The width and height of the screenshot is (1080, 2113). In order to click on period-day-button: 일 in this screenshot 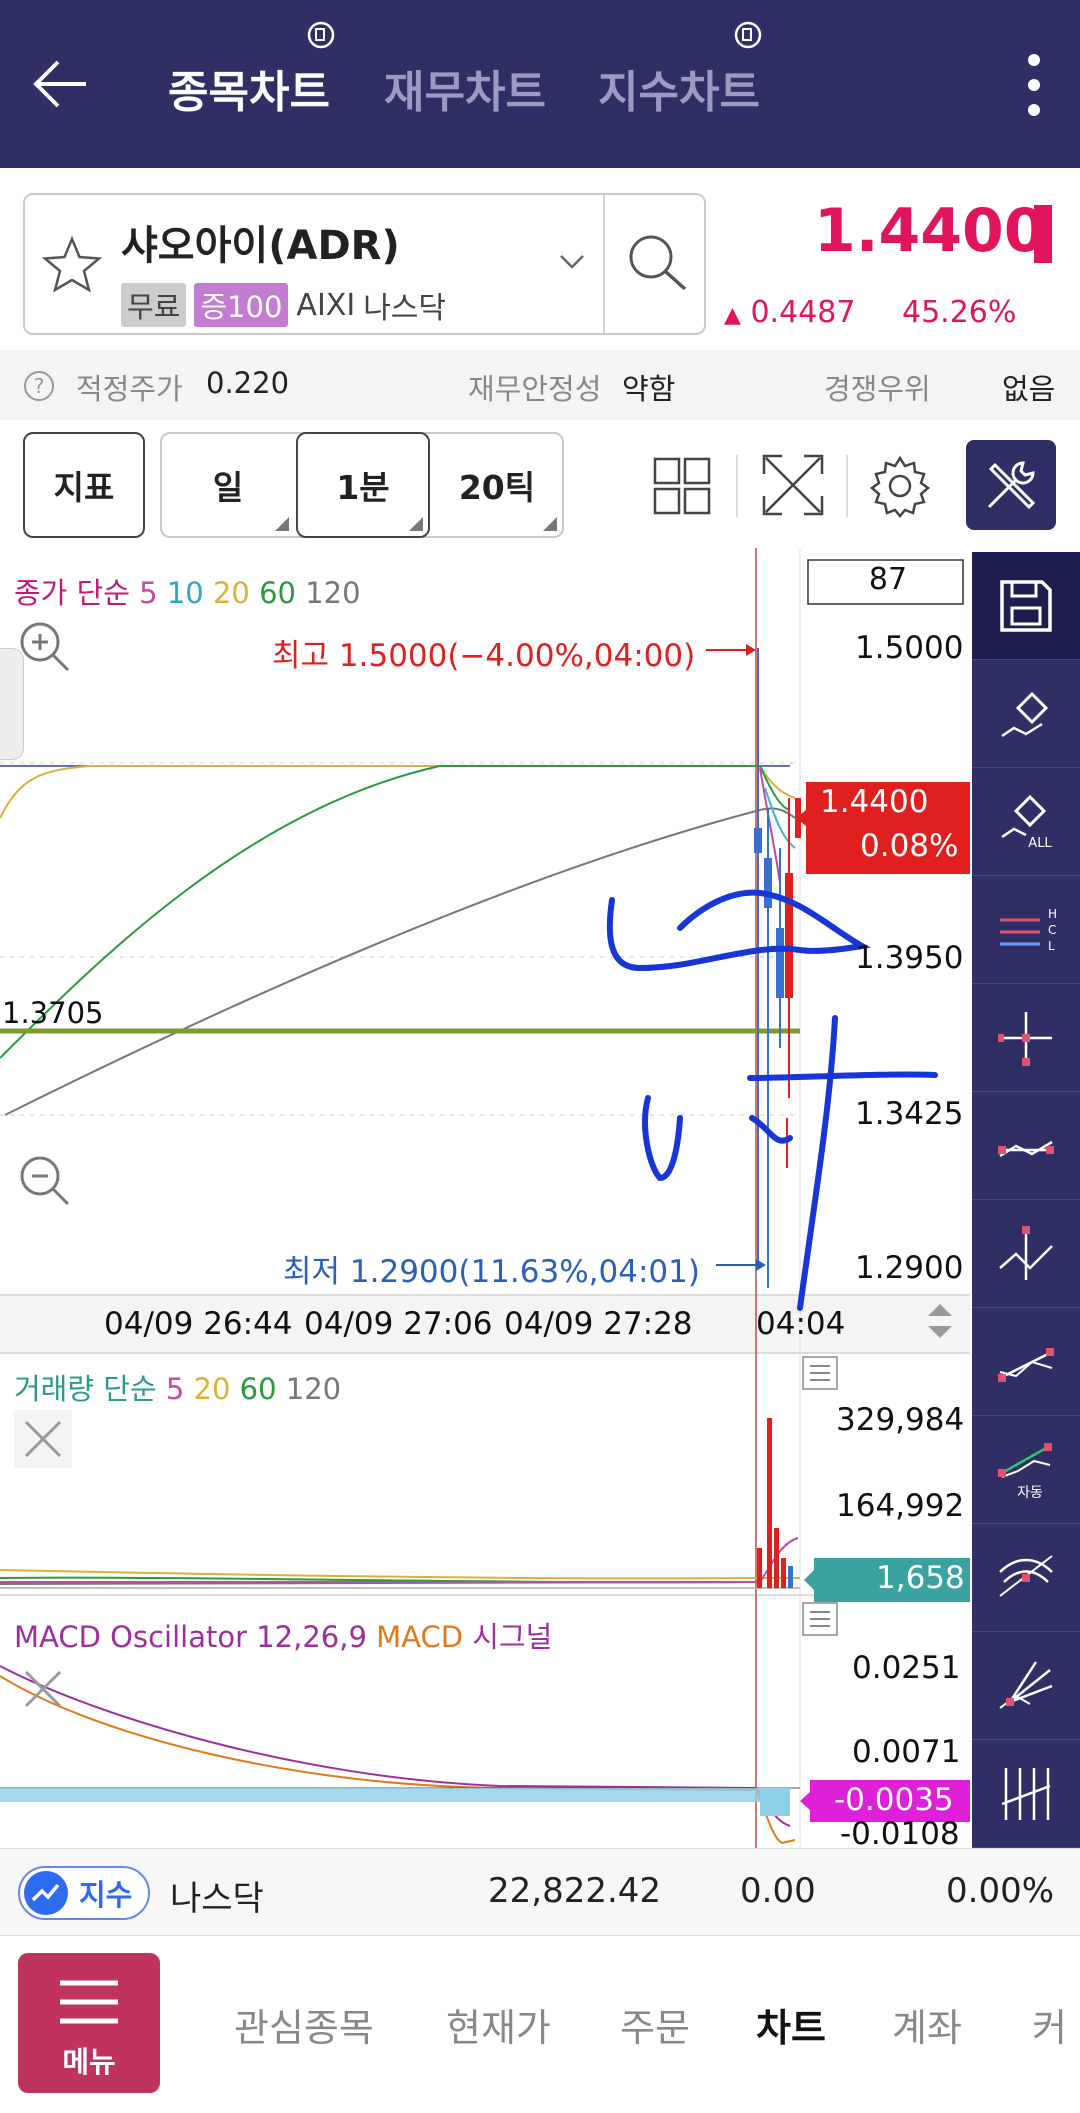, I will do `click(228, 485)`.